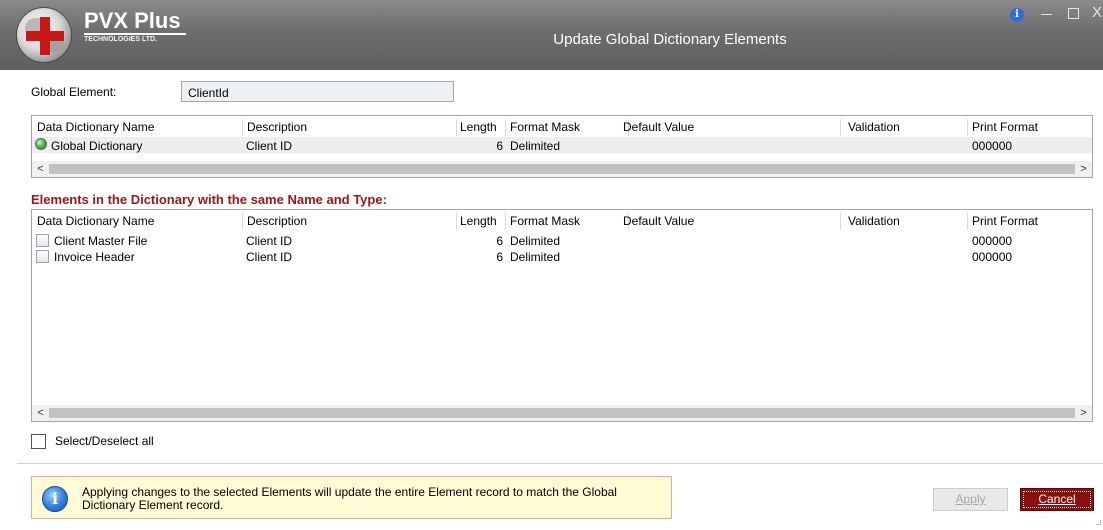  I want to click on logo-text: PVX Plus, so click(135, 22).